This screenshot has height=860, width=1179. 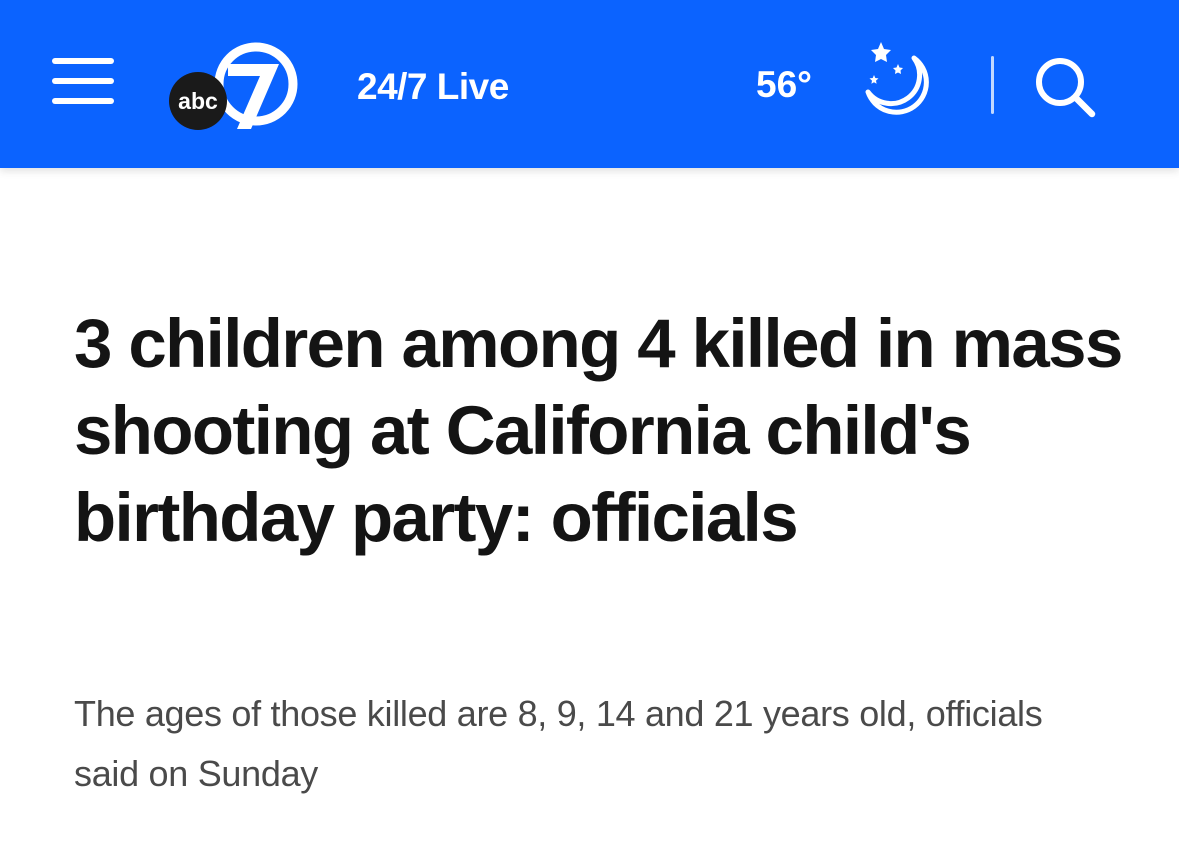 What do you see at coordinates (784, 85) in the screenshot?
I see `temperature-readout: 56°` at bounding box center [784, 85].